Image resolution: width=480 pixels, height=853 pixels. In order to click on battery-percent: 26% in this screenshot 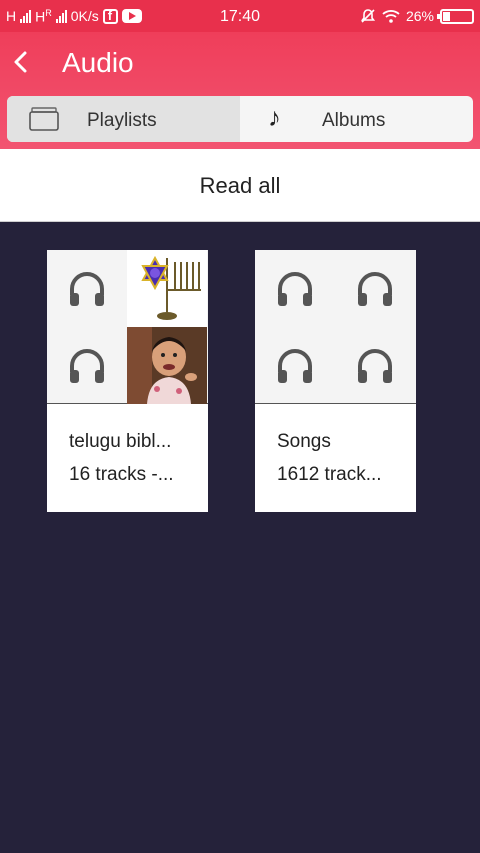, I will do `click(419, 16)`.